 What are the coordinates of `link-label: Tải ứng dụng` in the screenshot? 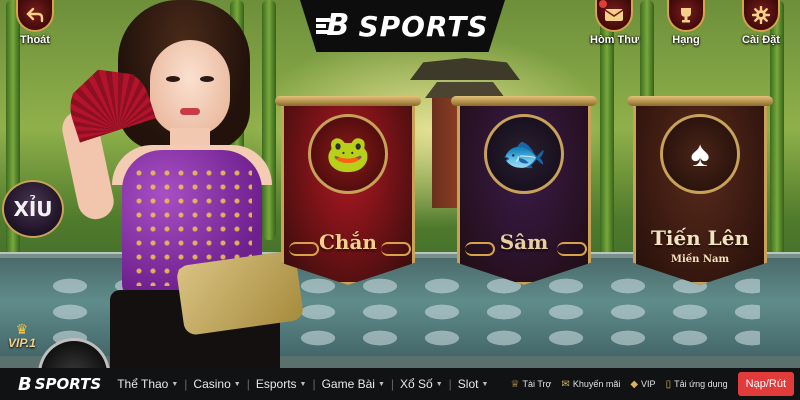 It's located at (701, 384).